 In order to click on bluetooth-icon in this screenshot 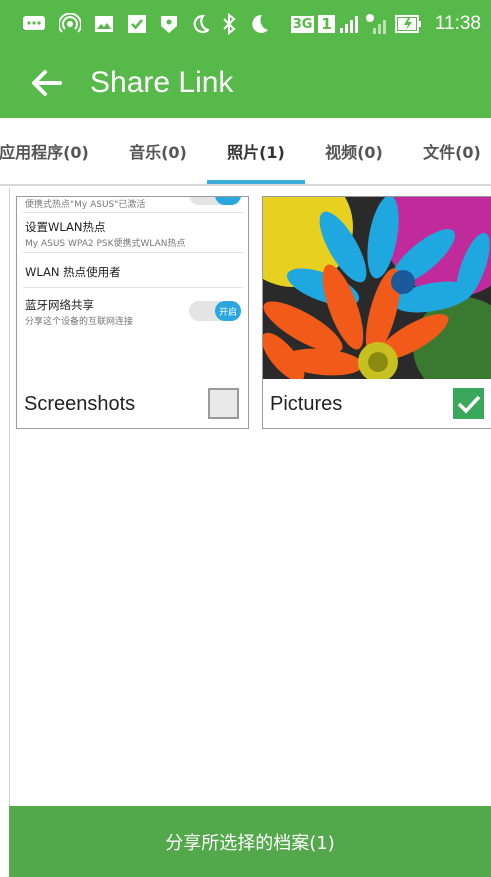, I will do `click(229, 24)`.